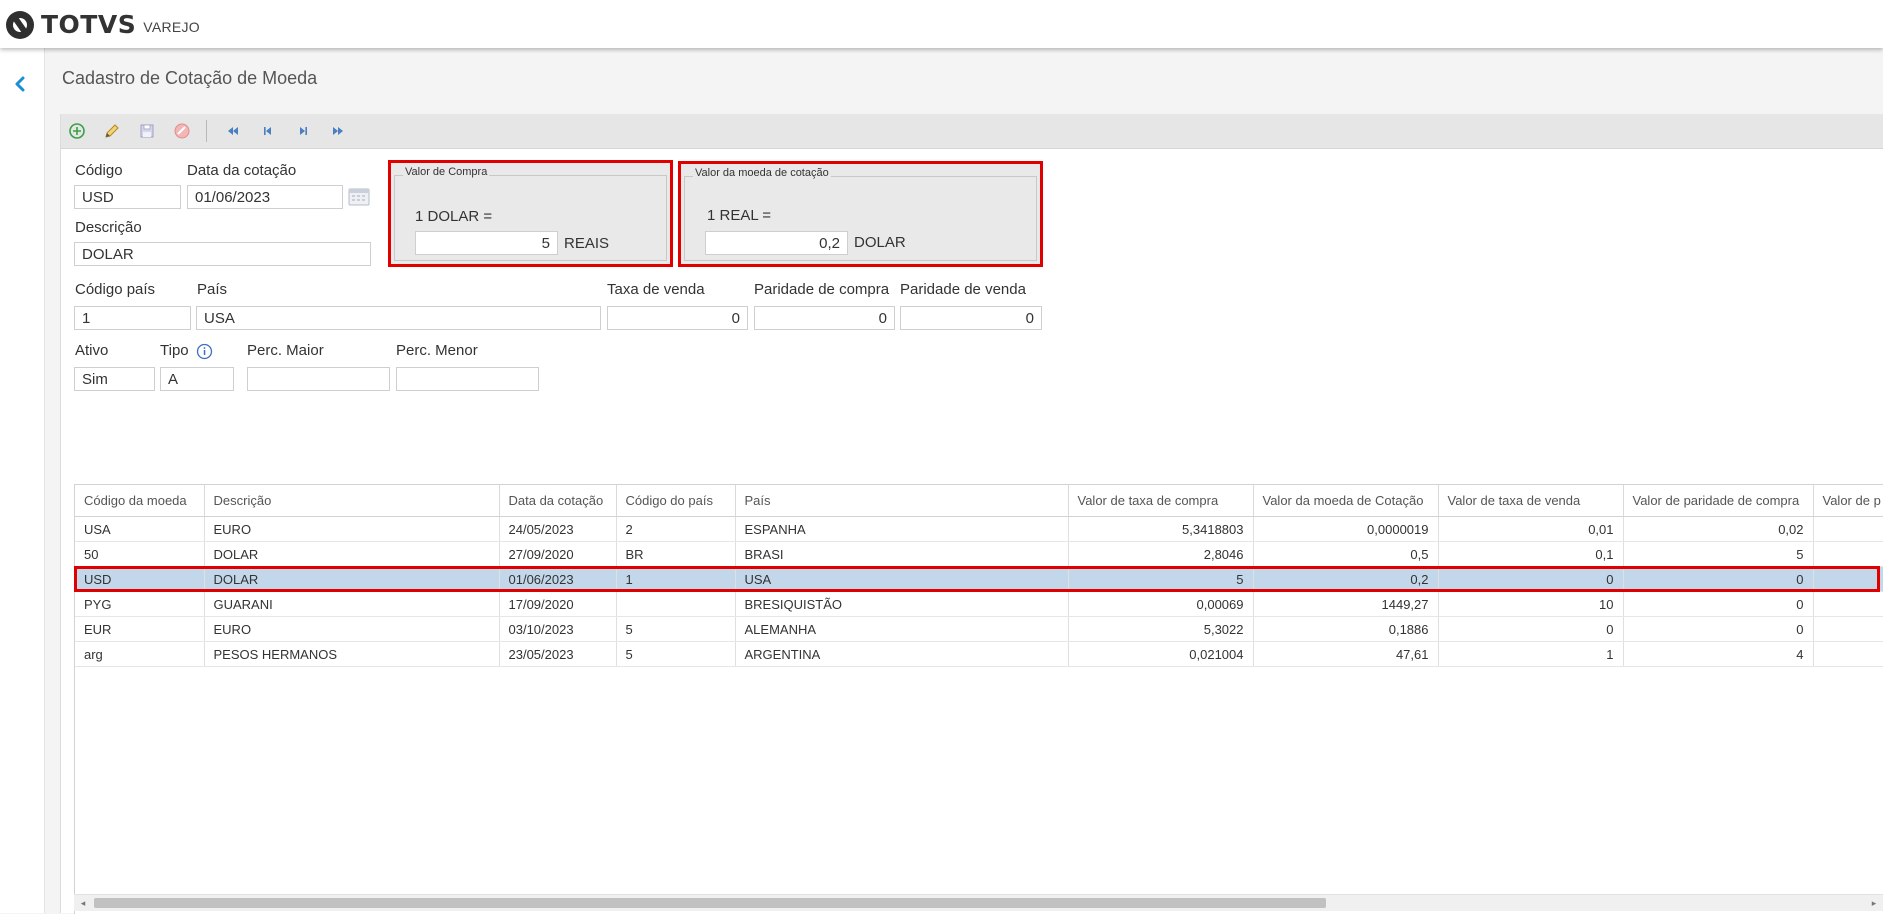 The width and height of the screenshot is (1883, 914). I want to click on data-cotacao-label: Data da cotação, so click(242, 170).